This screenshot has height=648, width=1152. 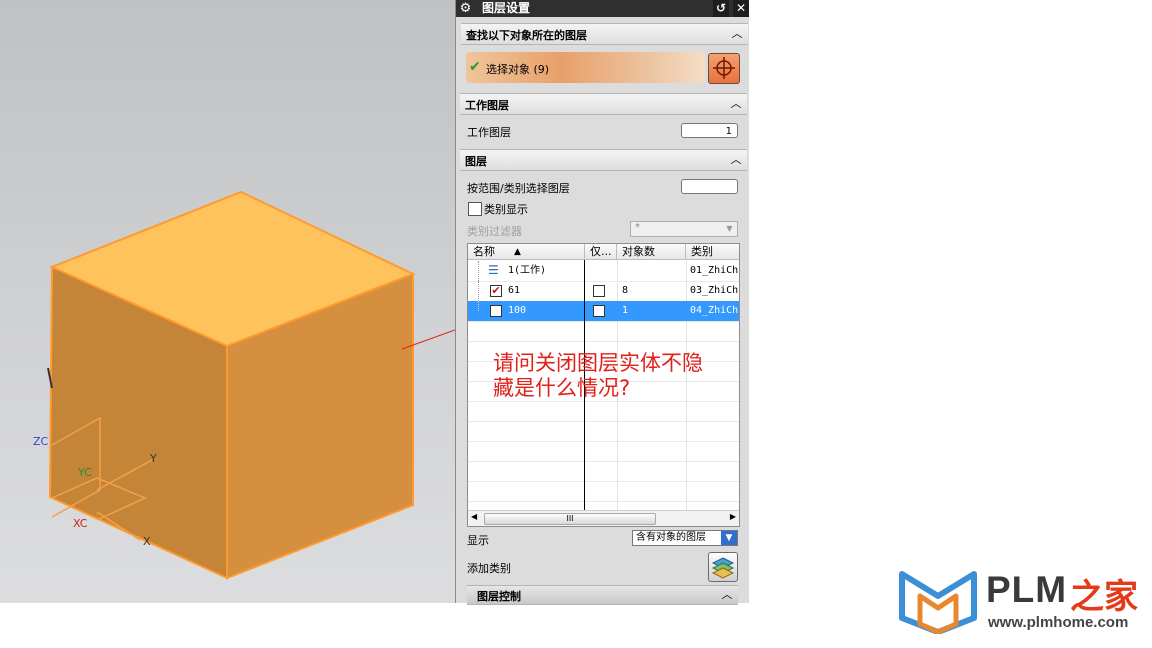 What do you see at coordinates (637, 227) in the screenshot?
I see `category-filter-value: *` at bounding box center [637, 227].